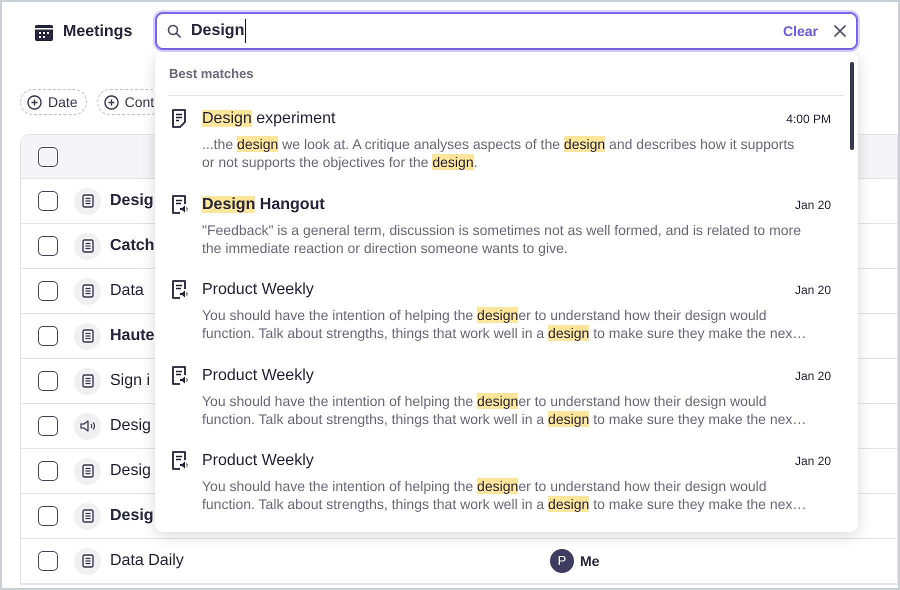 The image size is (900, 590). What do you see at coordinates (852, 106) in the screenshot?
I see `scrollbar` at bounding box center [852, 106].